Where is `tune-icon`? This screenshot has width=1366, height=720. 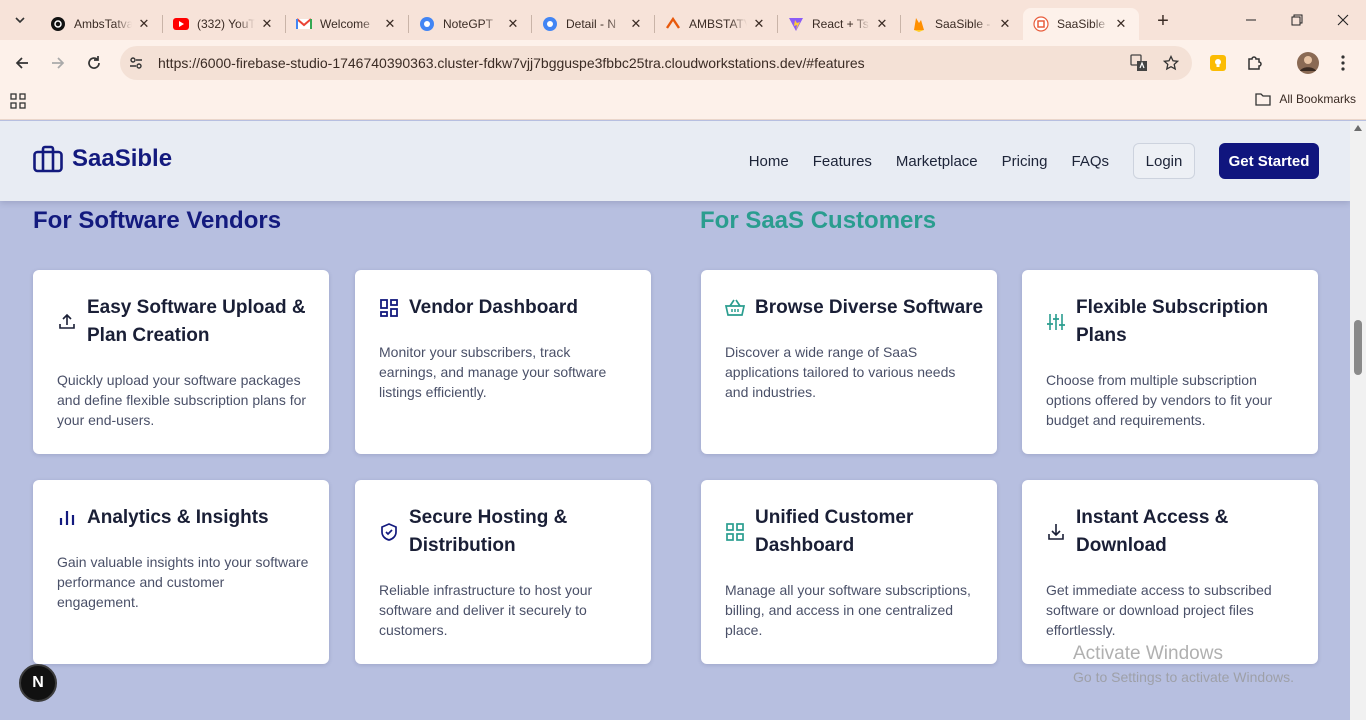 tune-icon is located at coordinates (136, 63).